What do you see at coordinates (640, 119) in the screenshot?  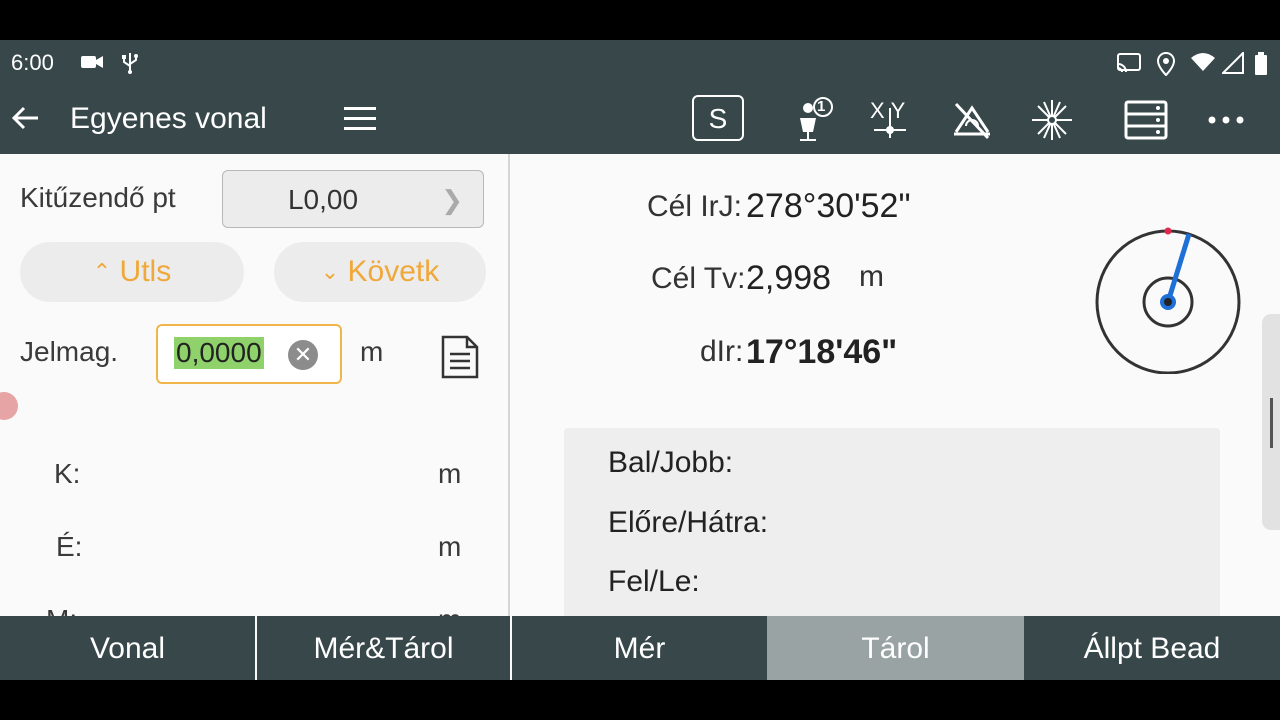 I see `app-bar: Egyenes vonal S 1 XY` at bounding box center [640, 119].